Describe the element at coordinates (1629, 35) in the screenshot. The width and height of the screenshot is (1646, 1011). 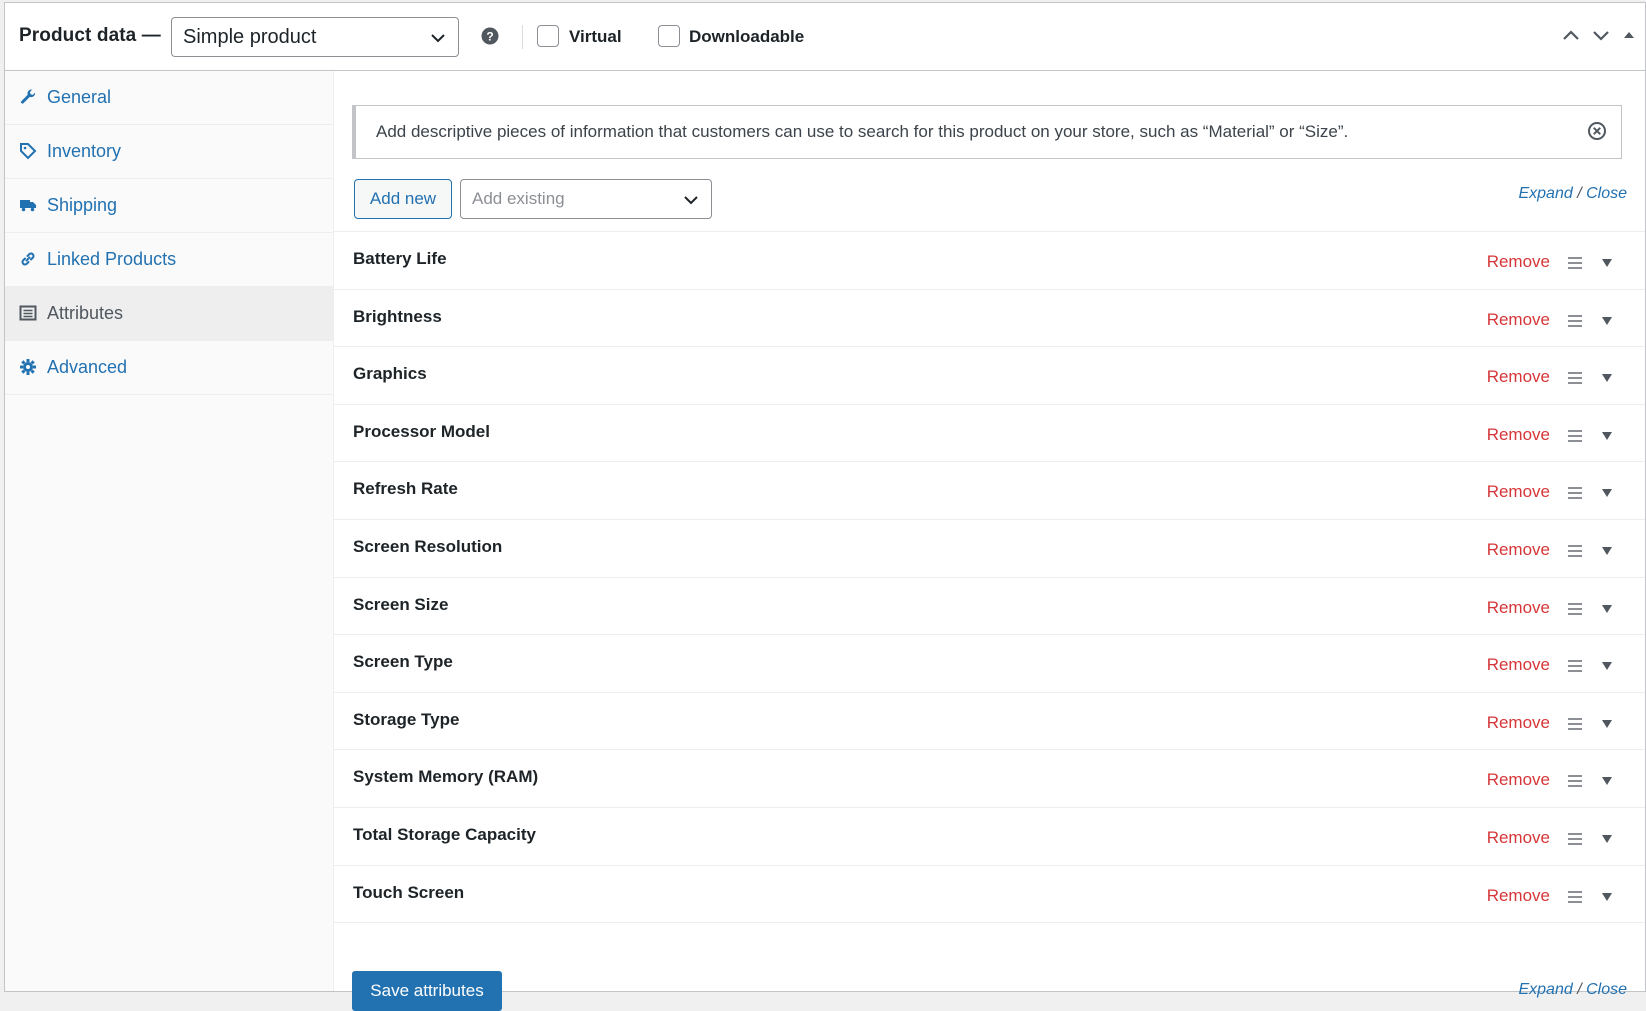
I see `collapse-panel-icon` at that location.